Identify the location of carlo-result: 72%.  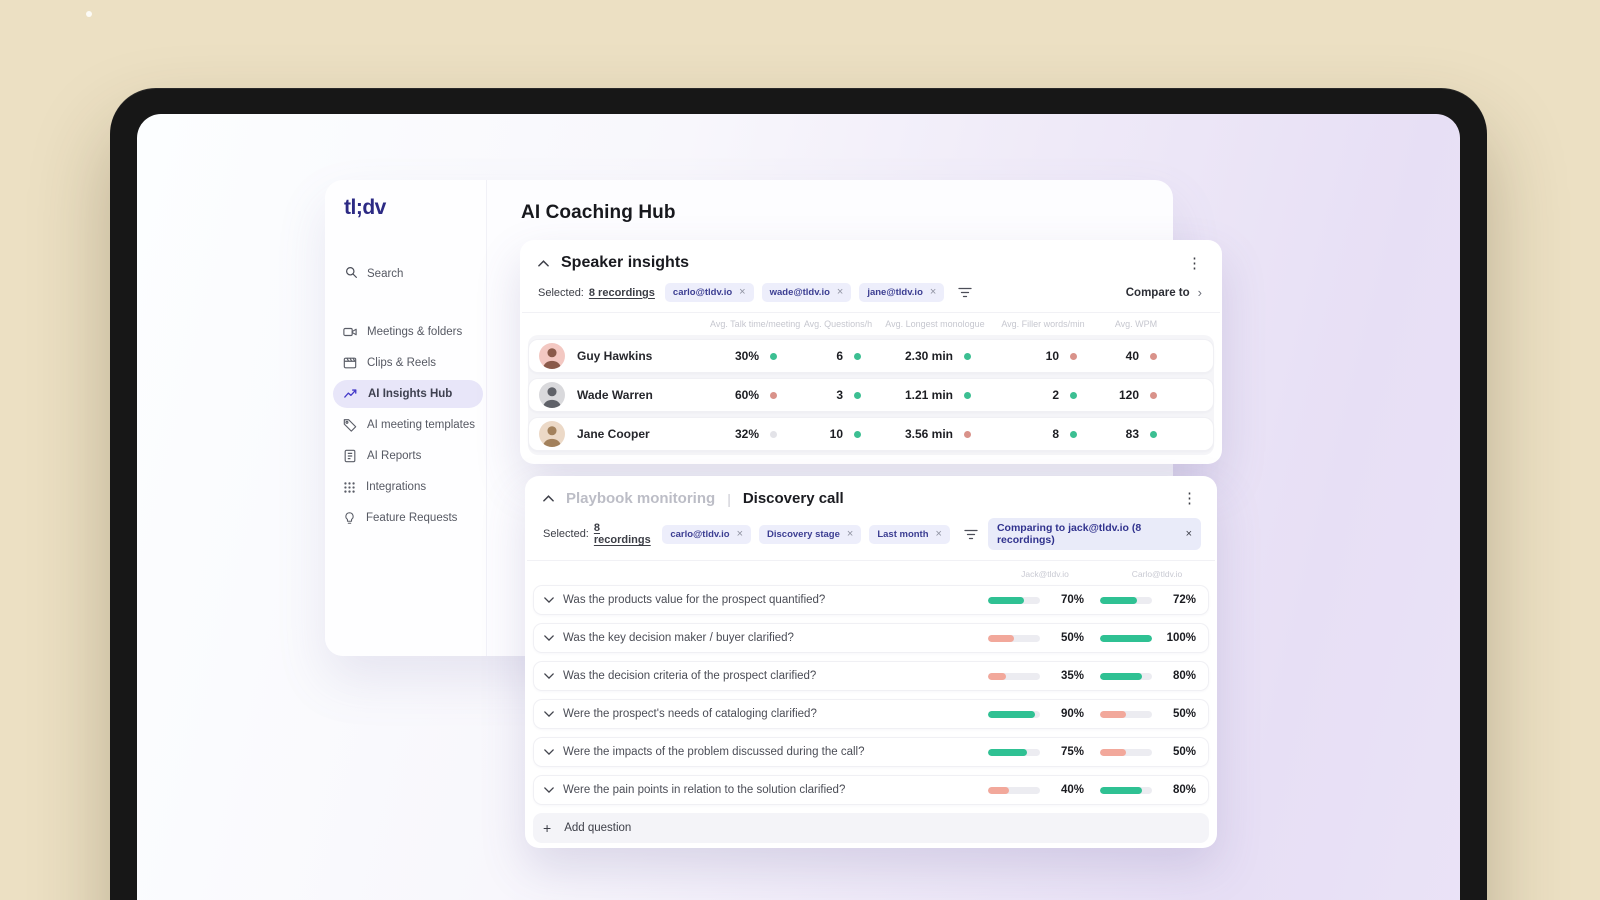
(1148, 600).